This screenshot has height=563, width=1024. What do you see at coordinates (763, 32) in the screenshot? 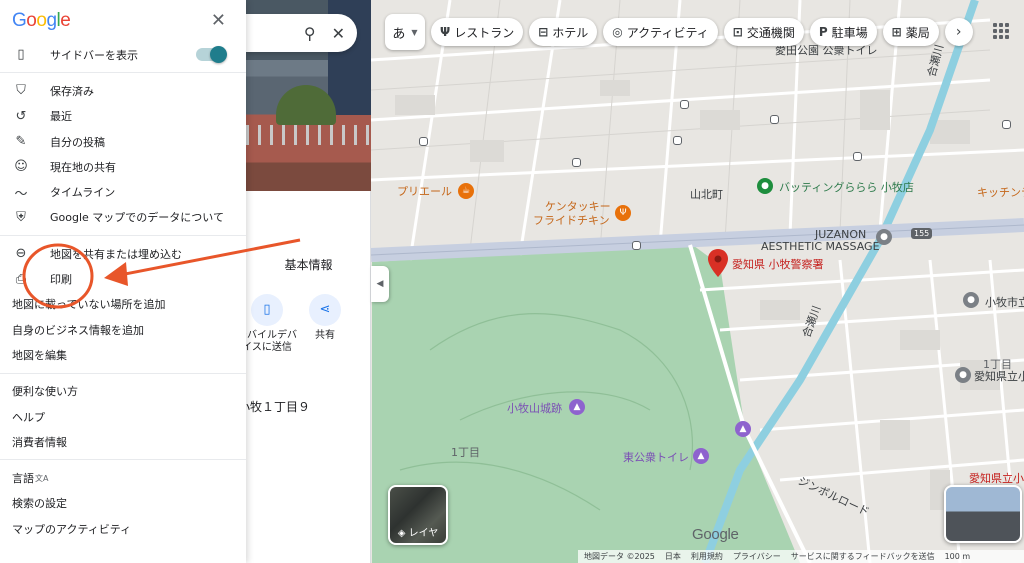
I see `chip-transit: ⊡ 交通機関` at bounding box center [763, 32].